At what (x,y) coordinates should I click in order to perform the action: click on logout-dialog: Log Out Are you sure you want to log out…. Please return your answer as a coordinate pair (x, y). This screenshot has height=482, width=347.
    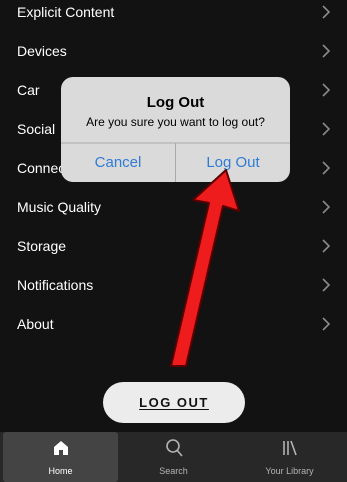
    Looking at the image, I should click on (175, 129).